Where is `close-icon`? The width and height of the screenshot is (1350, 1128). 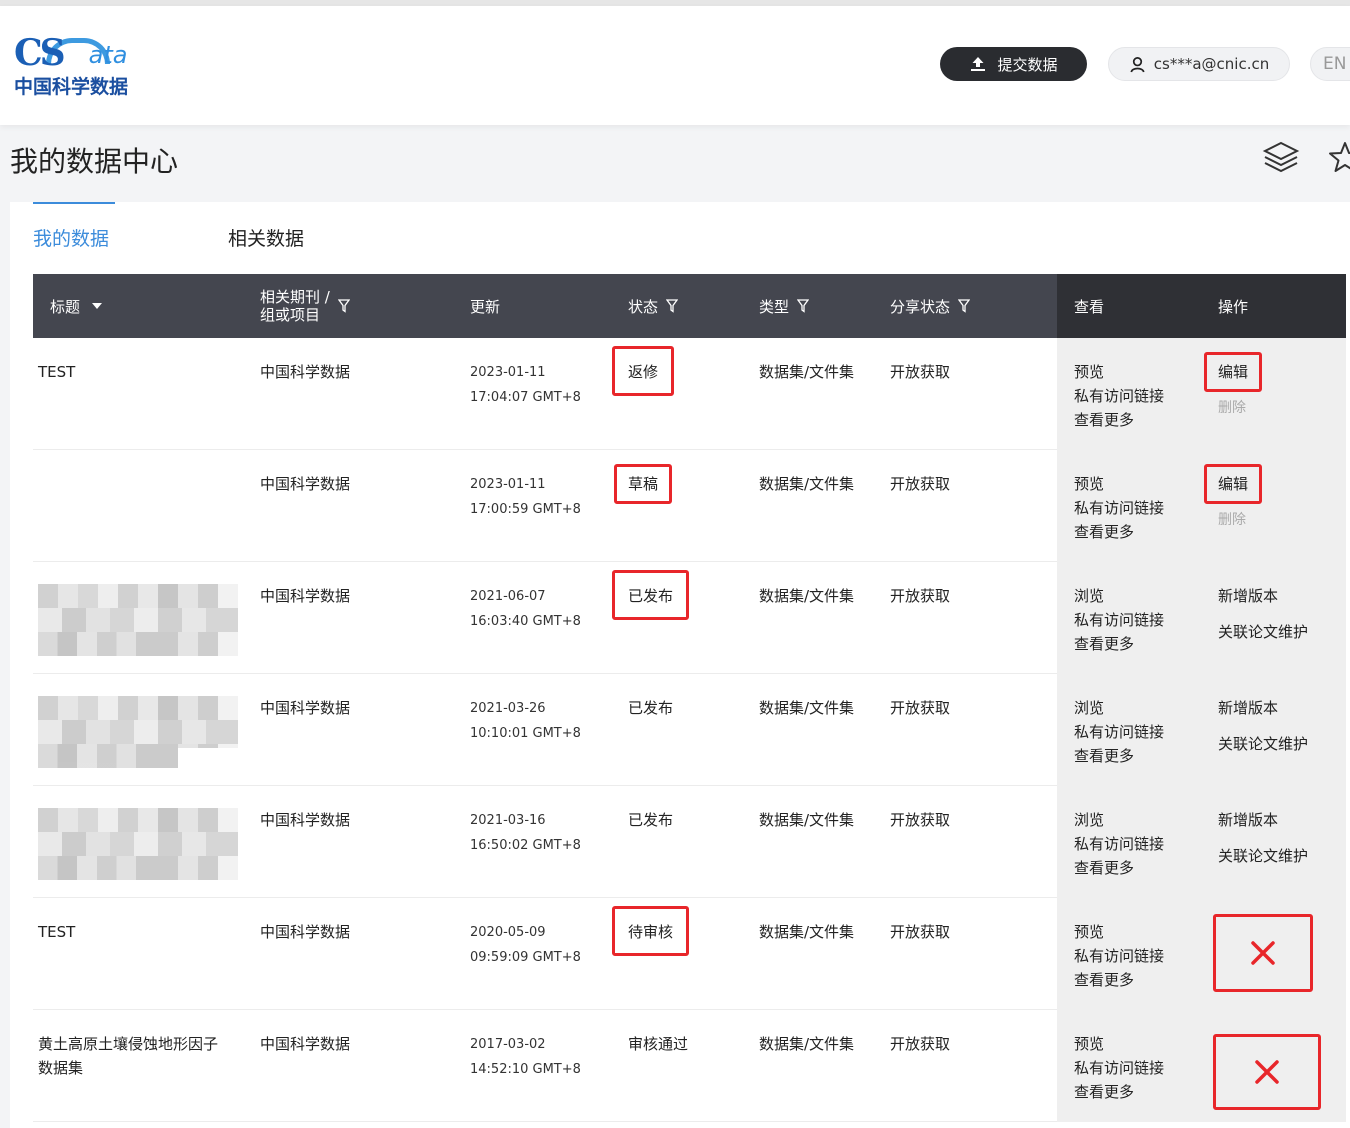 close-icon is located at coordinates (1263, 953).